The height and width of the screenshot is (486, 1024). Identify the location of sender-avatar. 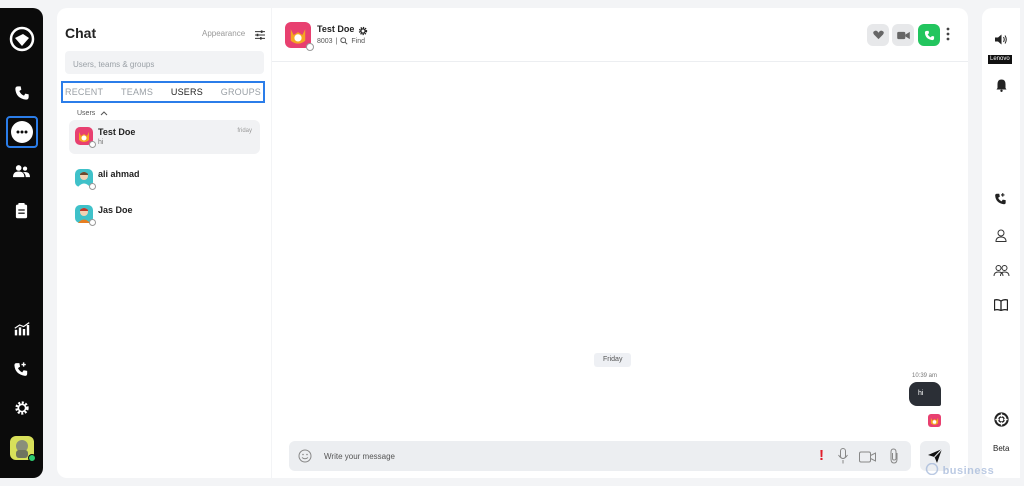
(934, 420).